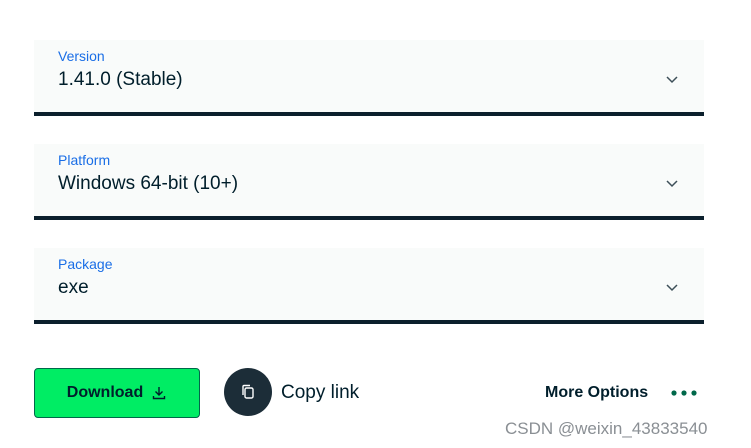 The width and height of the screenshot is (751, 448). I want to click on more-options-button: More Options, so click(596, 393).